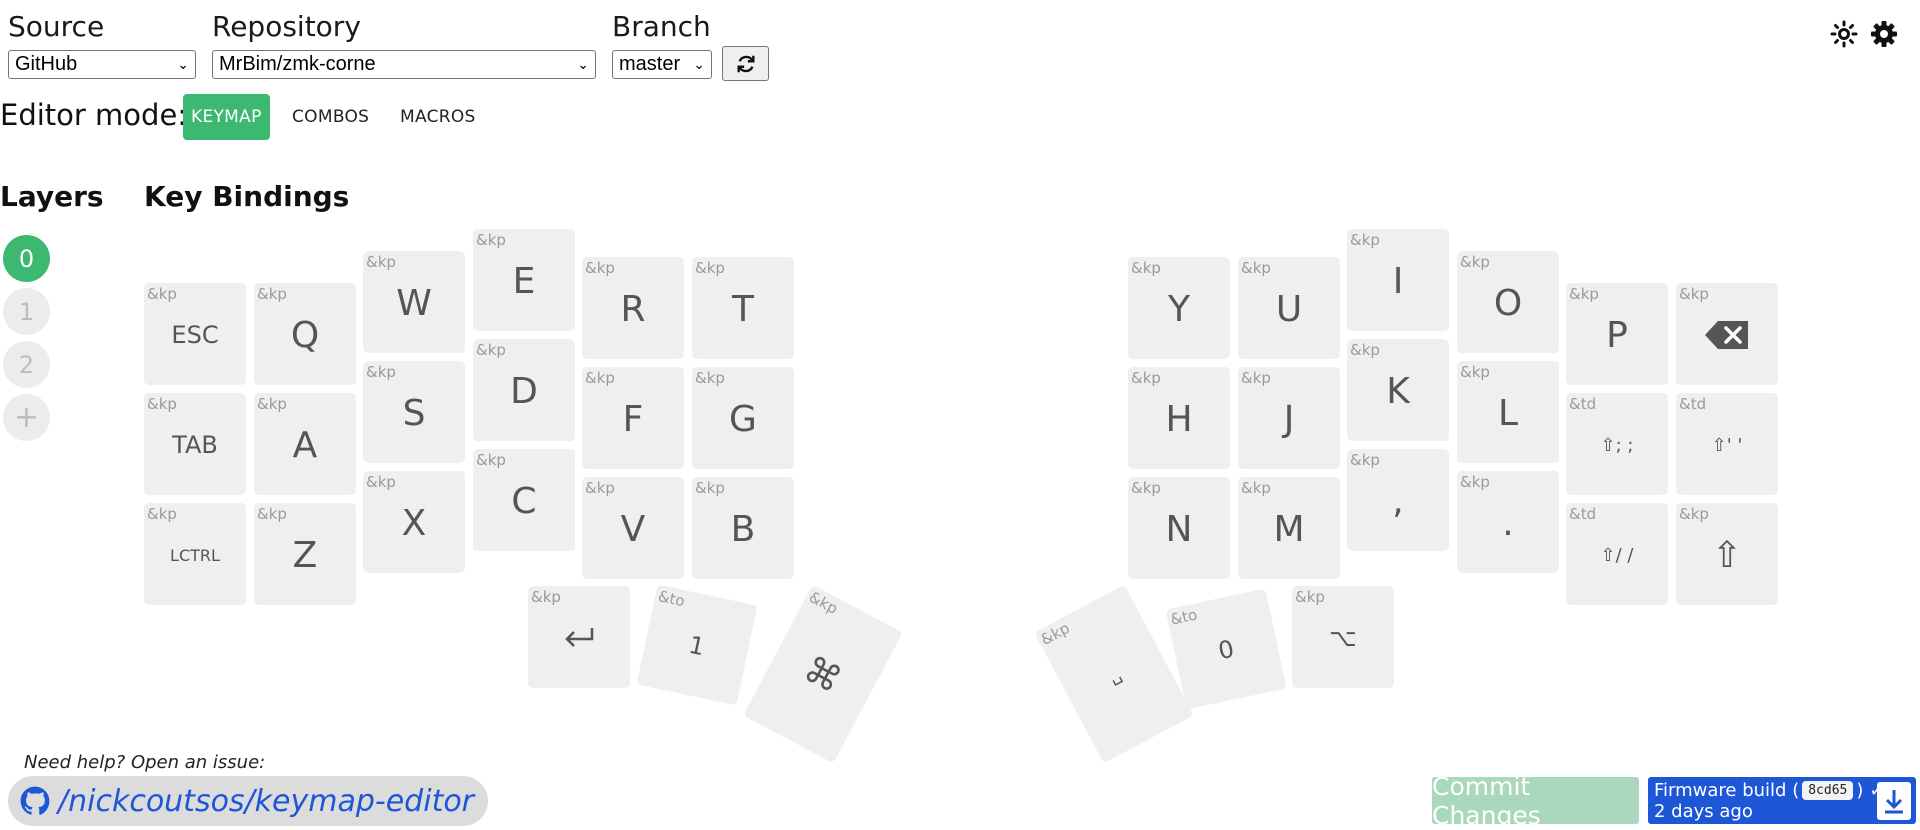  Describe the element at coordinates (743, 528) in the screenshot. I see `key-b: &kp B` at that location.